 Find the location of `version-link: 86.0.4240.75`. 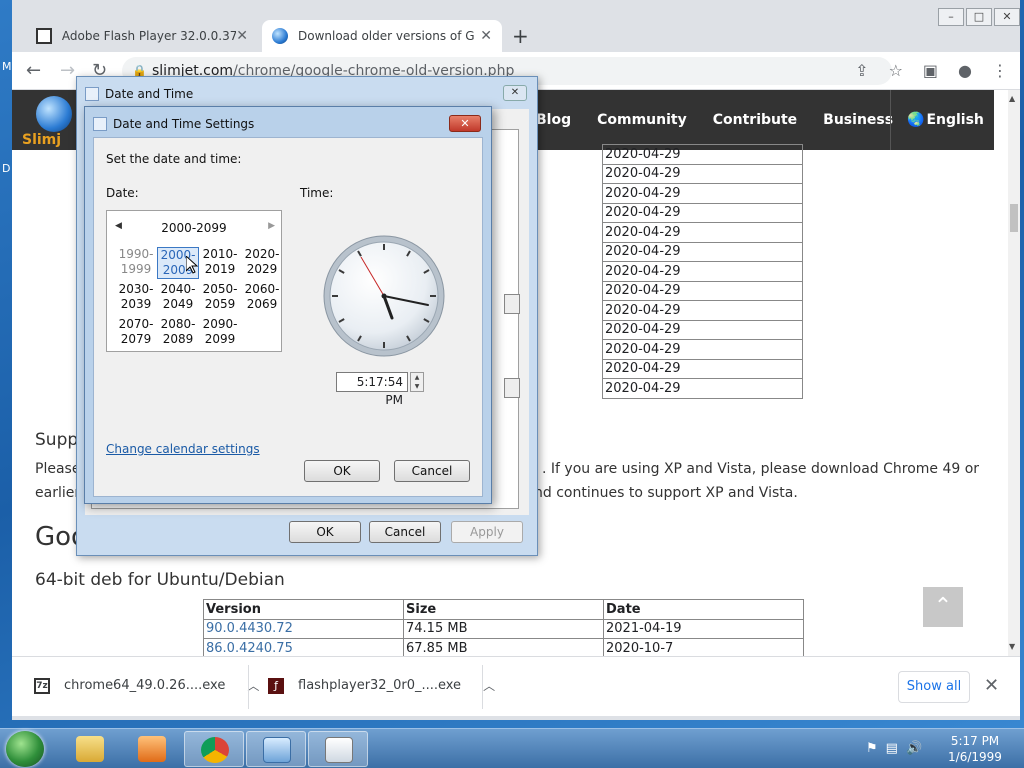

version-link: 86.0.4240.75 is located at coordinates (303, 647).